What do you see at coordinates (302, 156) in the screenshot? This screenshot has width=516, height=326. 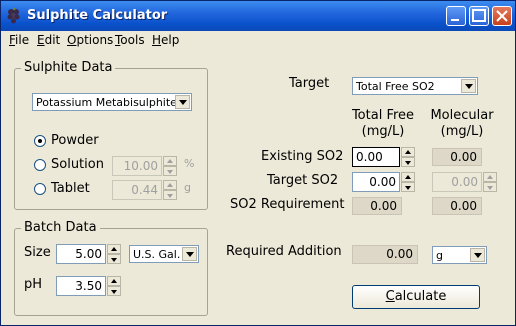 I see `existing-so2-label: Existing SO2` at bounding box center [302, 156].